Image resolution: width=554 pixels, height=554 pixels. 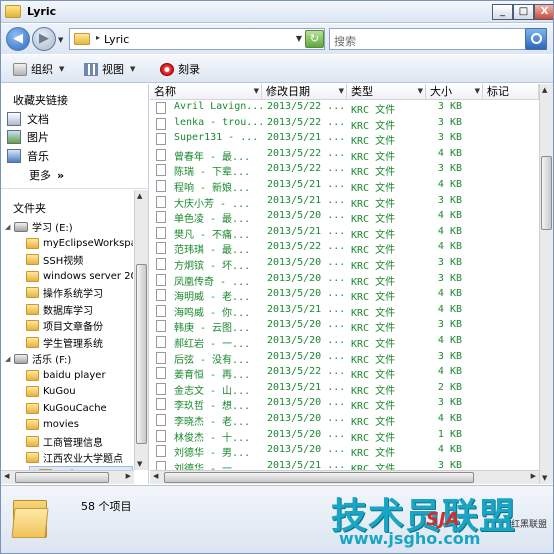 What do you see at coordinates (386, 92) in the screenshot?
I see `column-type: 类型 ▼` at bounding box center [386, 92].